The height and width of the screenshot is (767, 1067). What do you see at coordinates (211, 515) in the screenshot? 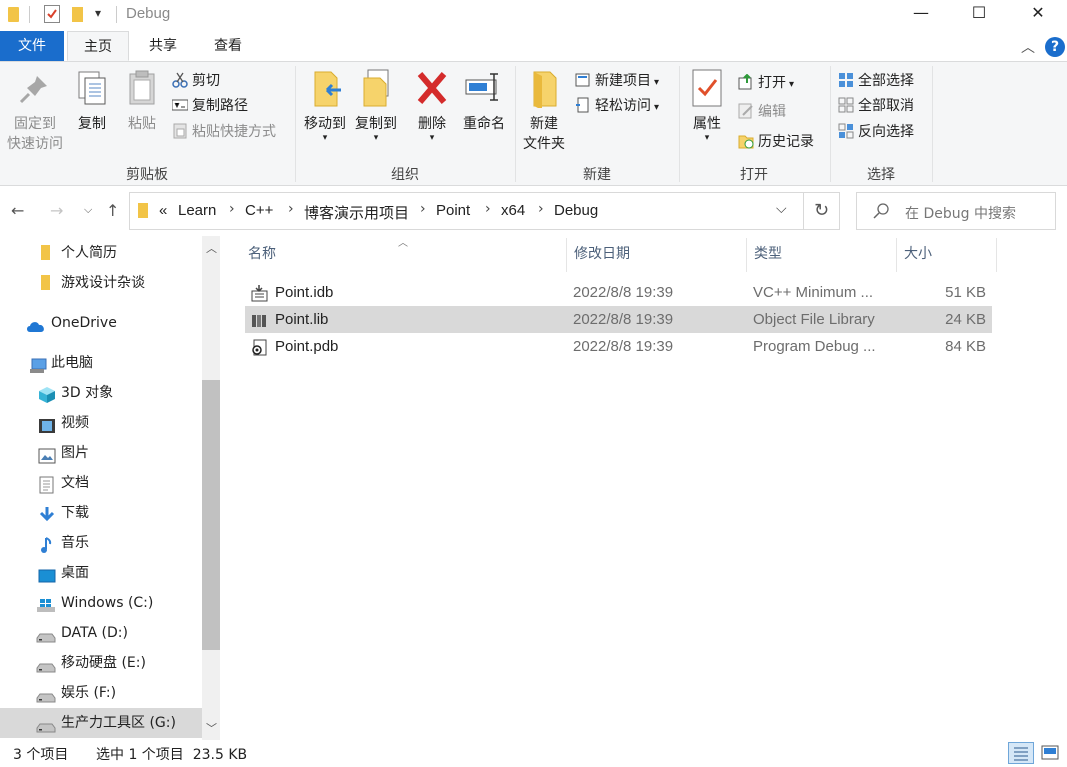
I see `nav-pane-scrollbar-thumb` at bounding box center [211, 515].